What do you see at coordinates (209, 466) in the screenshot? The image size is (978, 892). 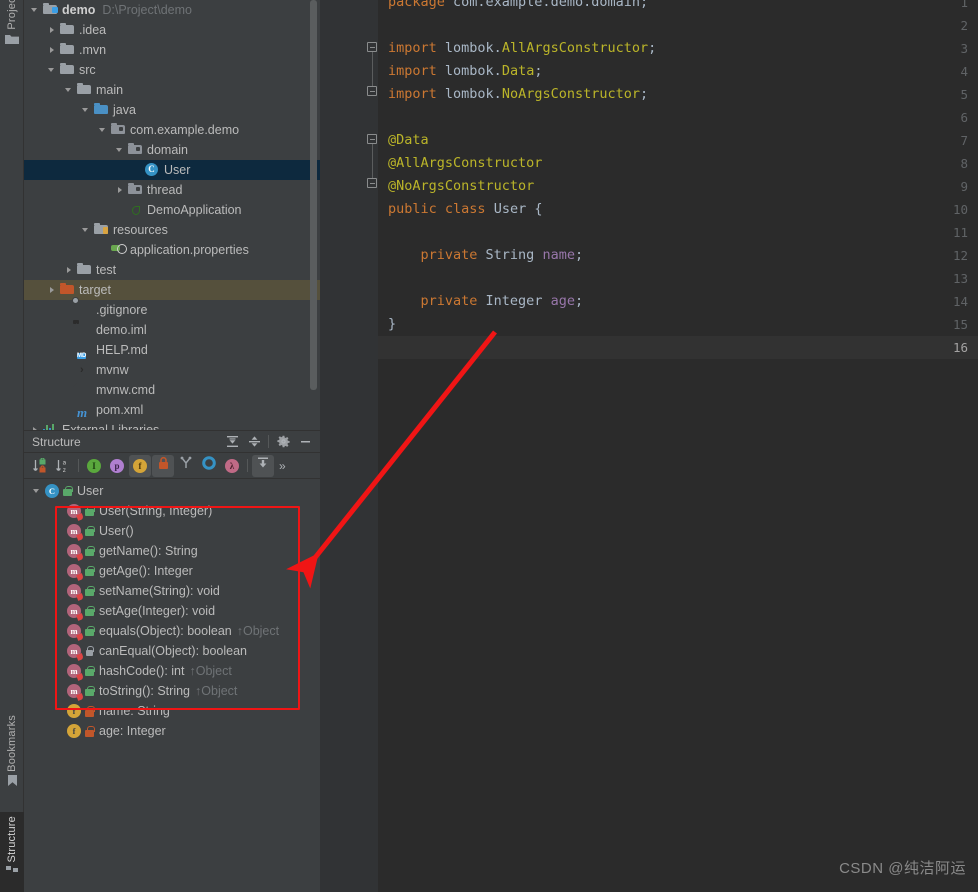 I see `group-by-scope-button` at bounding box center [209, 466].